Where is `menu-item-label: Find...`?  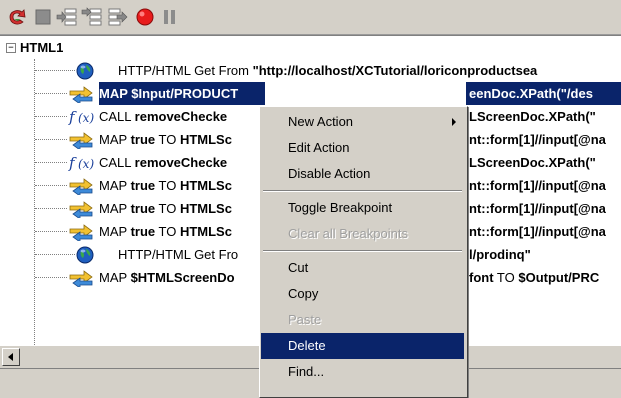
menu-item-label: Find... is located at coordinates (306, 371).